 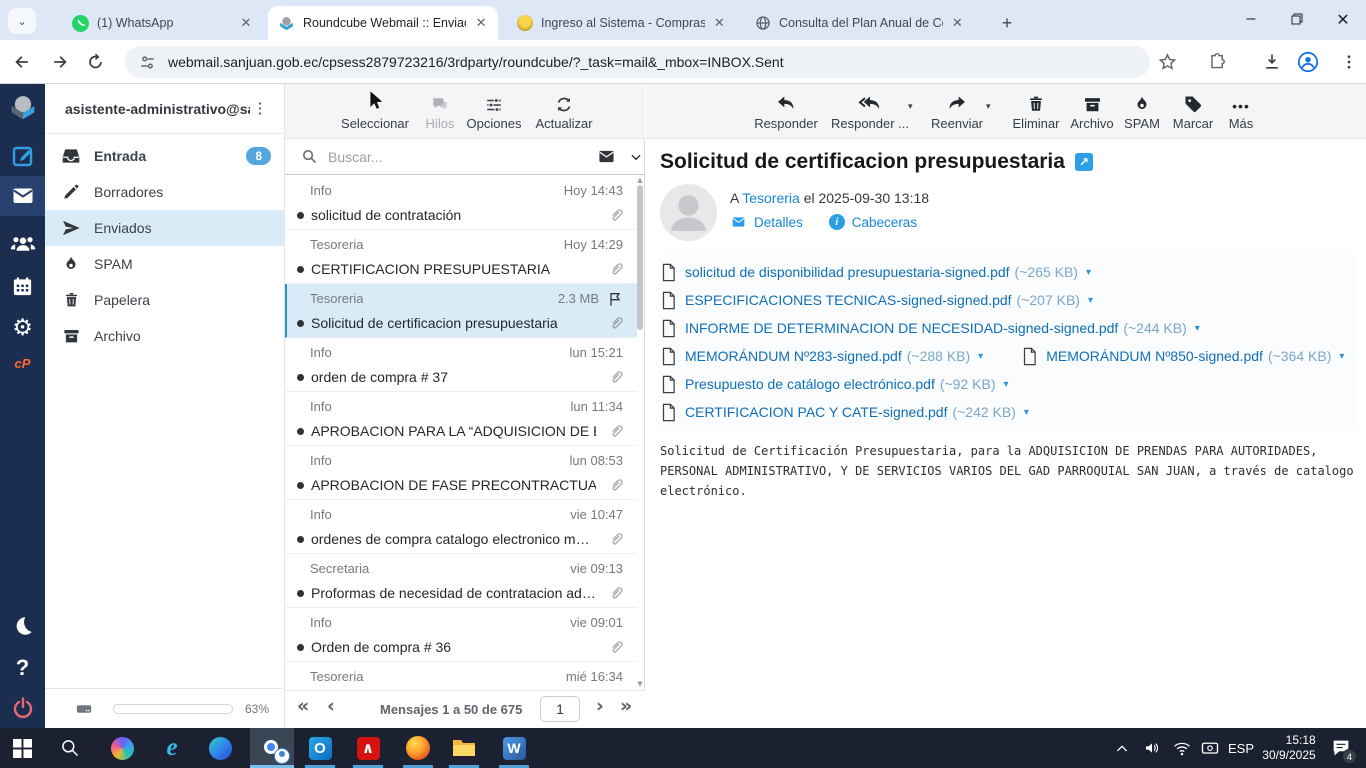 I want to click on clock: 15:18 30/9/2025, so click(x=1289, y=748).